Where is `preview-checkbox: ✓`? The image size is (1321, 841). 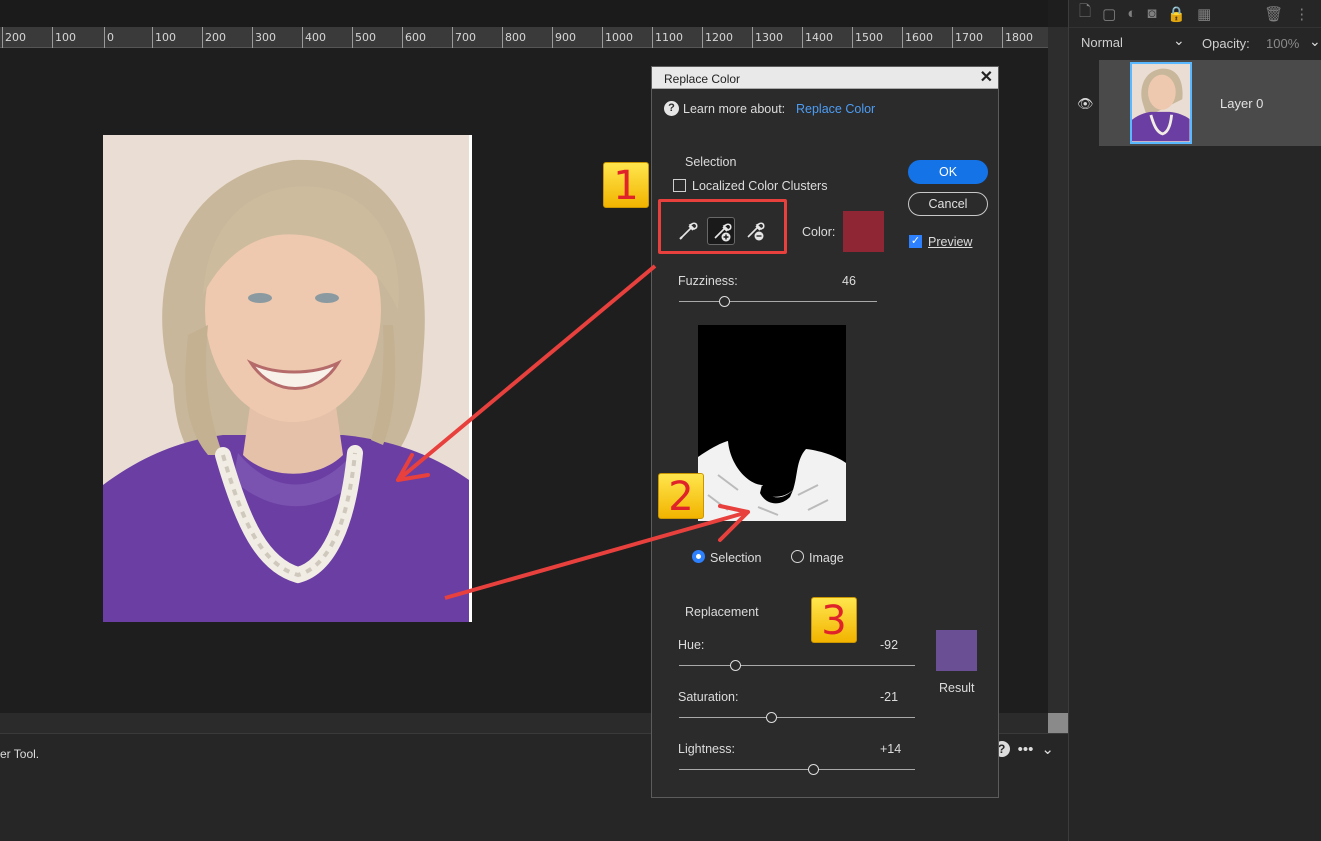 preview-checkbox: ✓ is located at coordinates (915, 241).